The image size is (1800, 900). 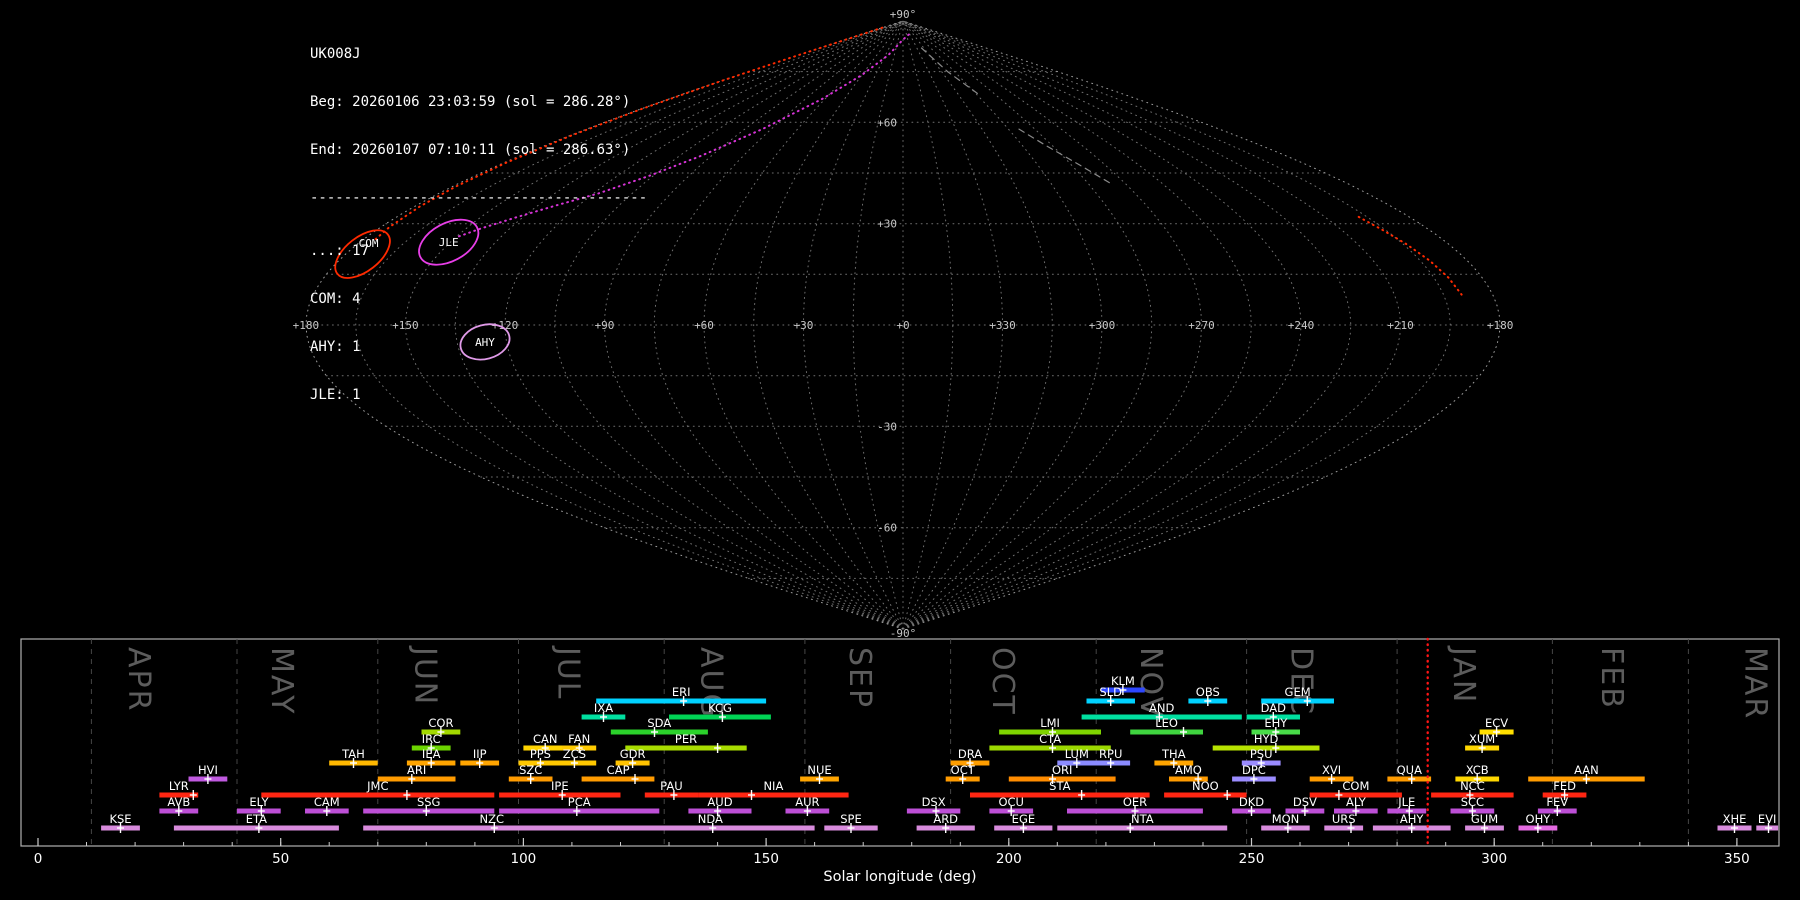 What do you see at coordinates (1110, 754) in the screenshot?
I see `shower-label-RPU: RPU` at bounding box center [1110, 754].